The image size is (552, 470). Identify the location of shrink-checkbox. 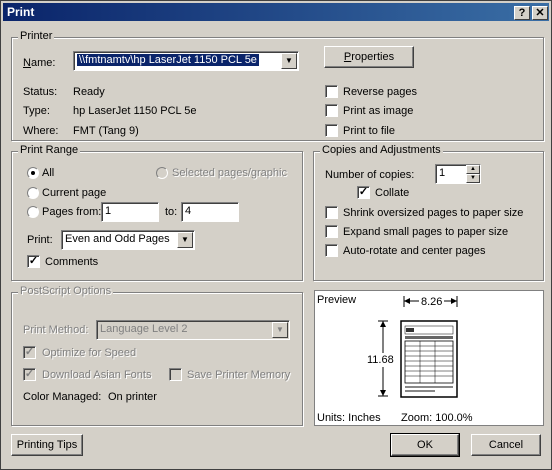
(331, 212).